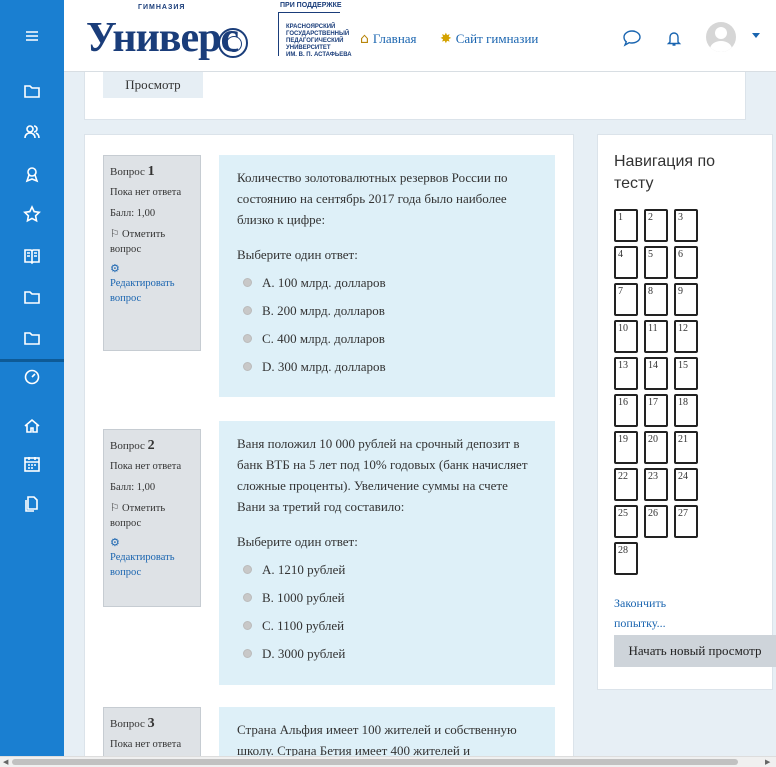 Image resolution: width=776 pixels, height=767 pixels. I want to click on question-number: Вопрос 1, so click(132, 171).